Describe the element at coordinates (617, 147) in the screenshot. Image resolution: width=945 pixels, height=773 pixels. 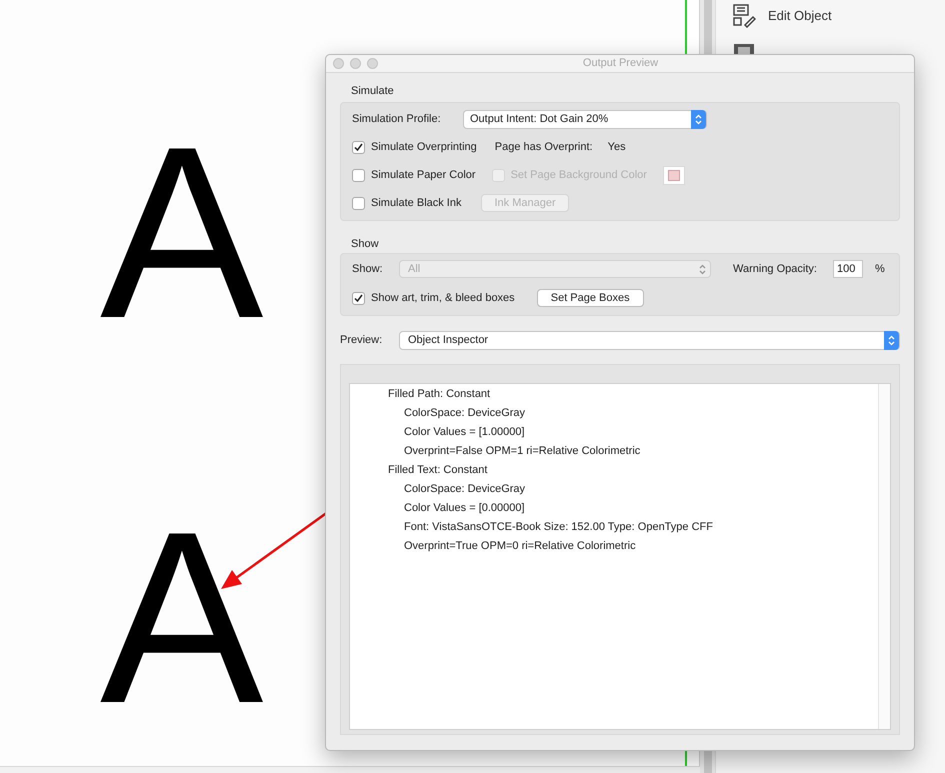
I see `field-value: Yes` at that location.